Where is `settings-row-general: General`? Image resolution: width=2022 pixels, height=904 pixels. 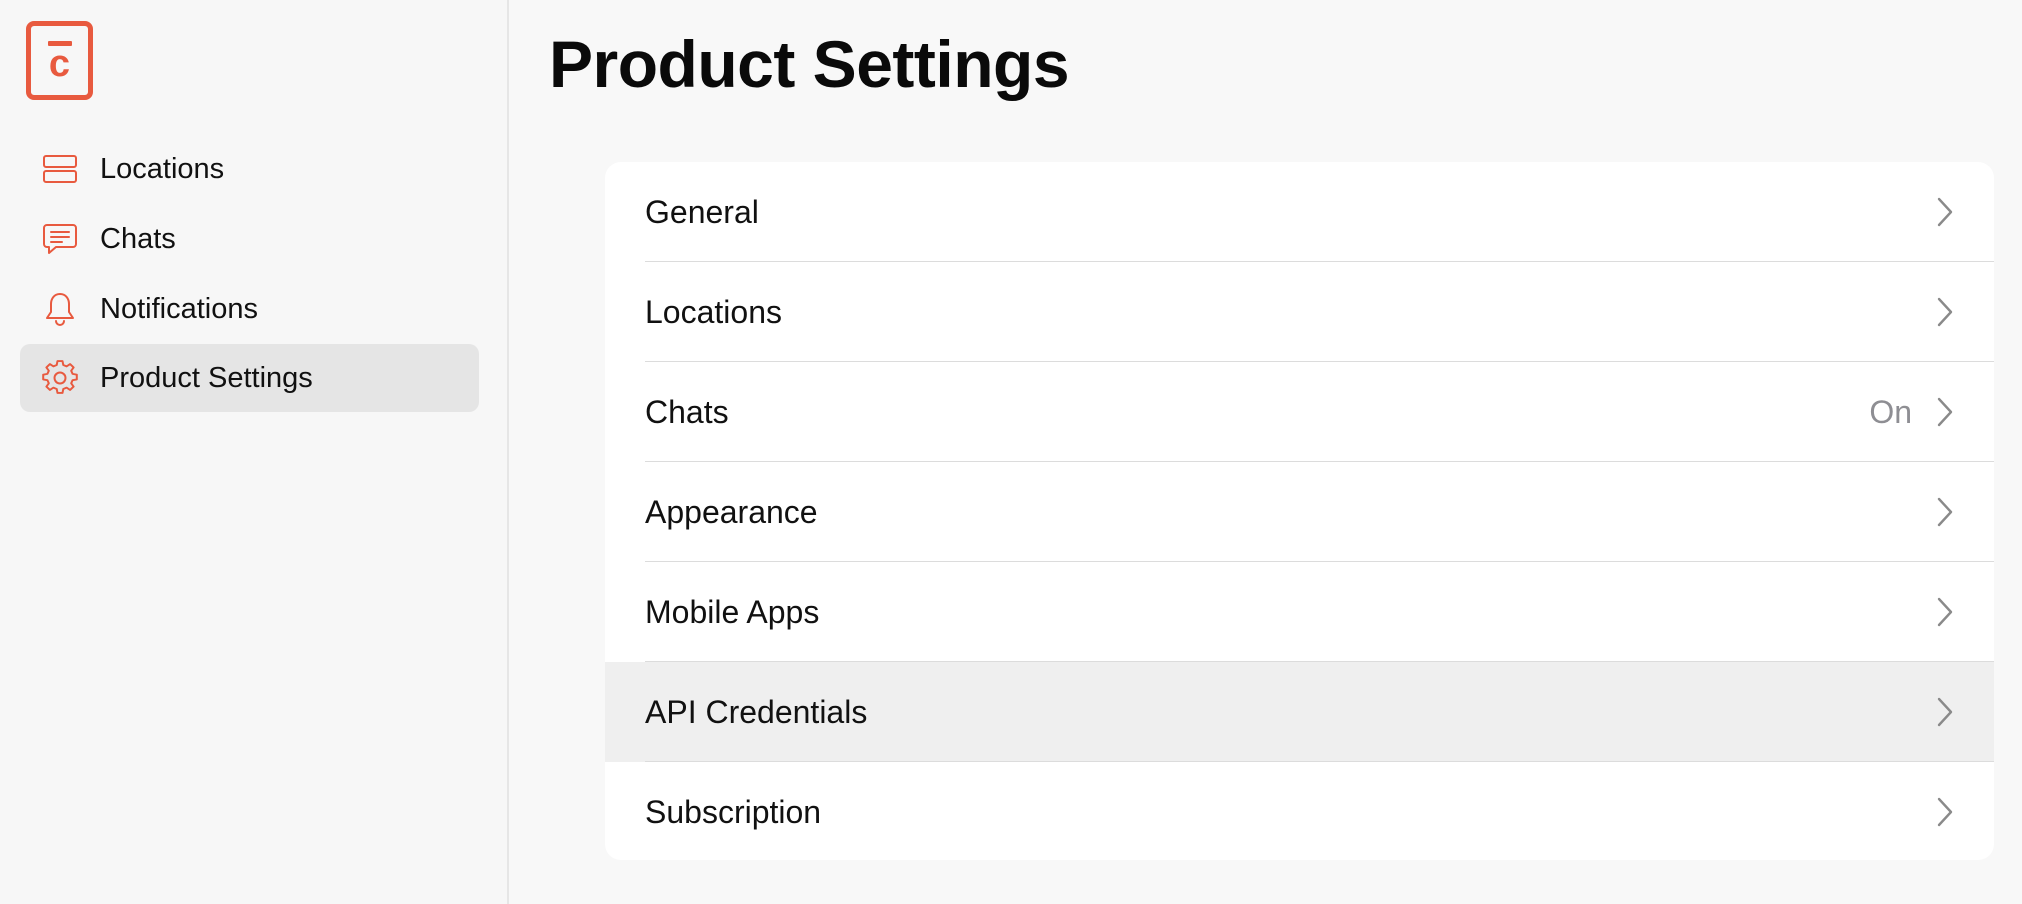
settings-row-general: General is located at coordinates (1299, 212).